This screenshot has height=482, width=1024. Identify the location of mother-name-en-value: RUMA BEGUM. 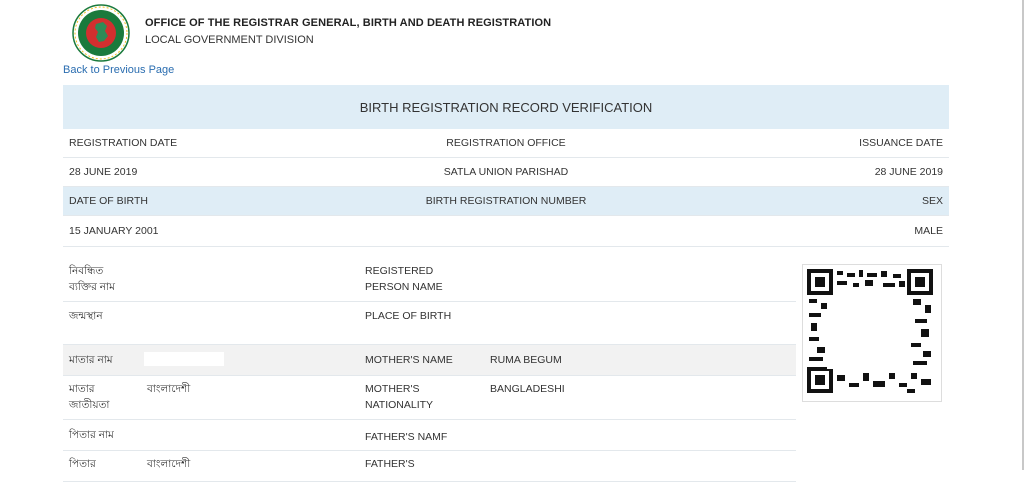
(526, 360).